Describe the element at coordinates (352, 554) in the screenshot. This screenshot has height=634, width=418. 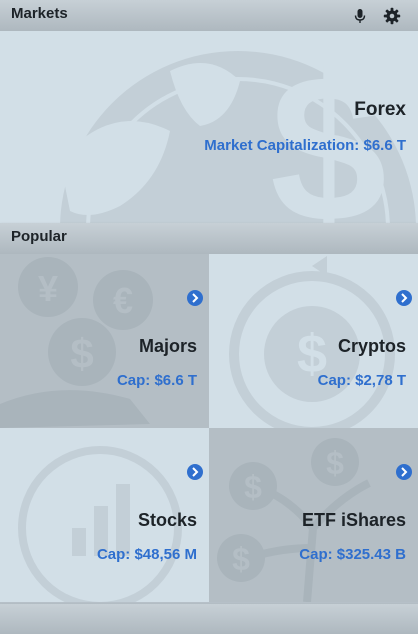
I see `tile-cap: Cap: $325.43 B` at that location.